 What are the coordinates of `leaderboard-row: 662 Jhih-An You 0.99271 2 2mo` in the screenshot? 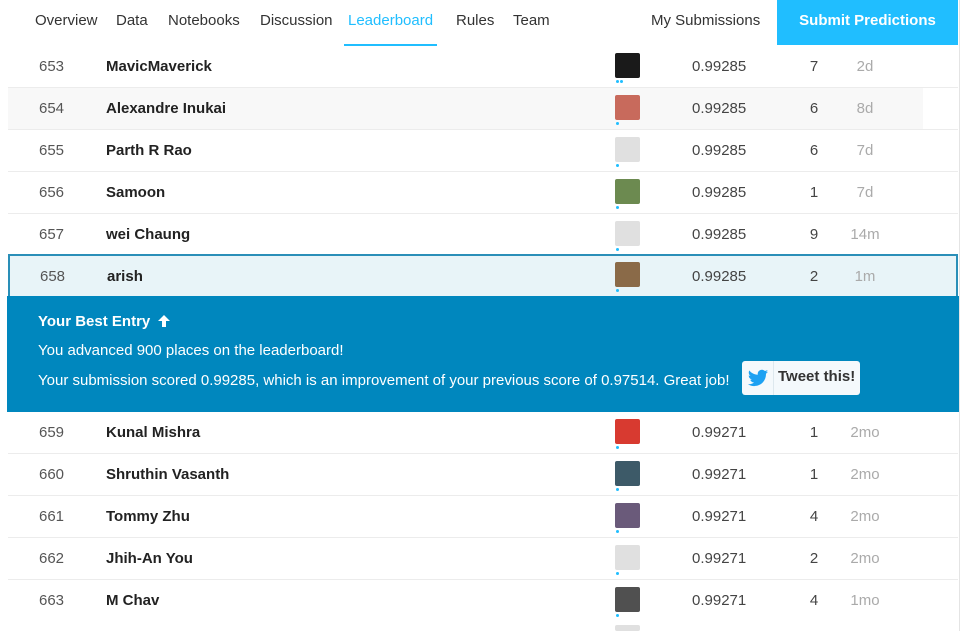 It's located at (483, 559).